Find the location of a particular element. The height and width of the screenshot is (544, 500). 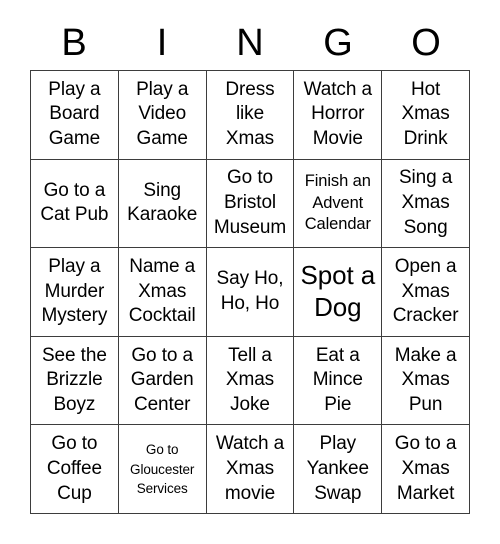

bingo-cell: Tell a Xmas Joke is located at coordinates (250, 381).